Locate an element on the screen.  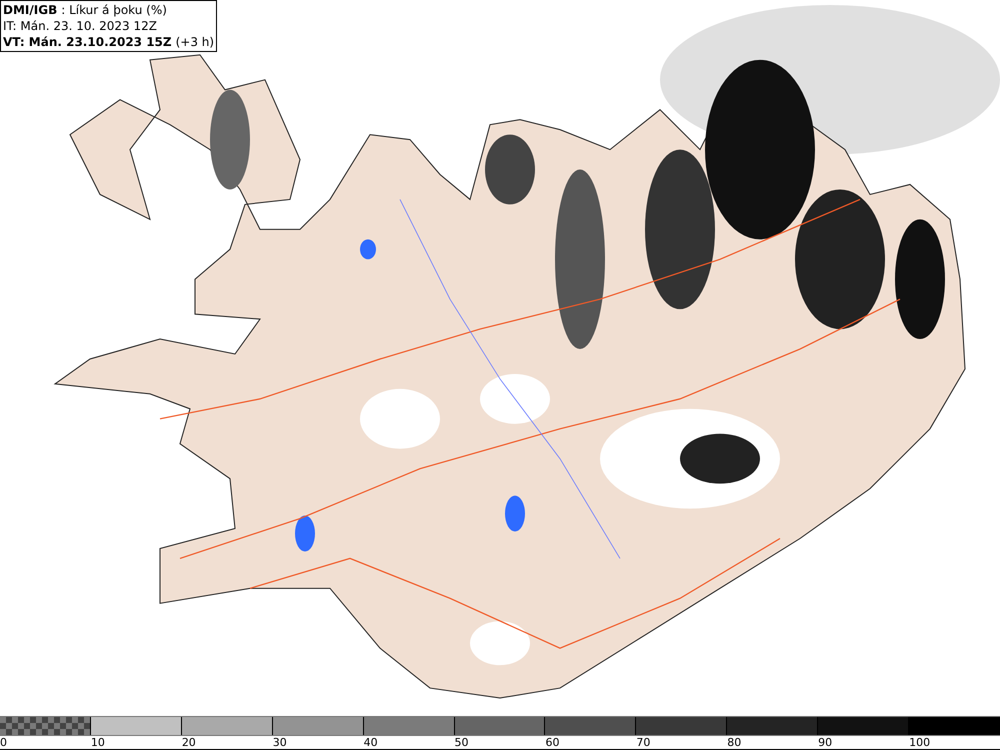
legend-label: 60 is located at coordinates (552, 742).